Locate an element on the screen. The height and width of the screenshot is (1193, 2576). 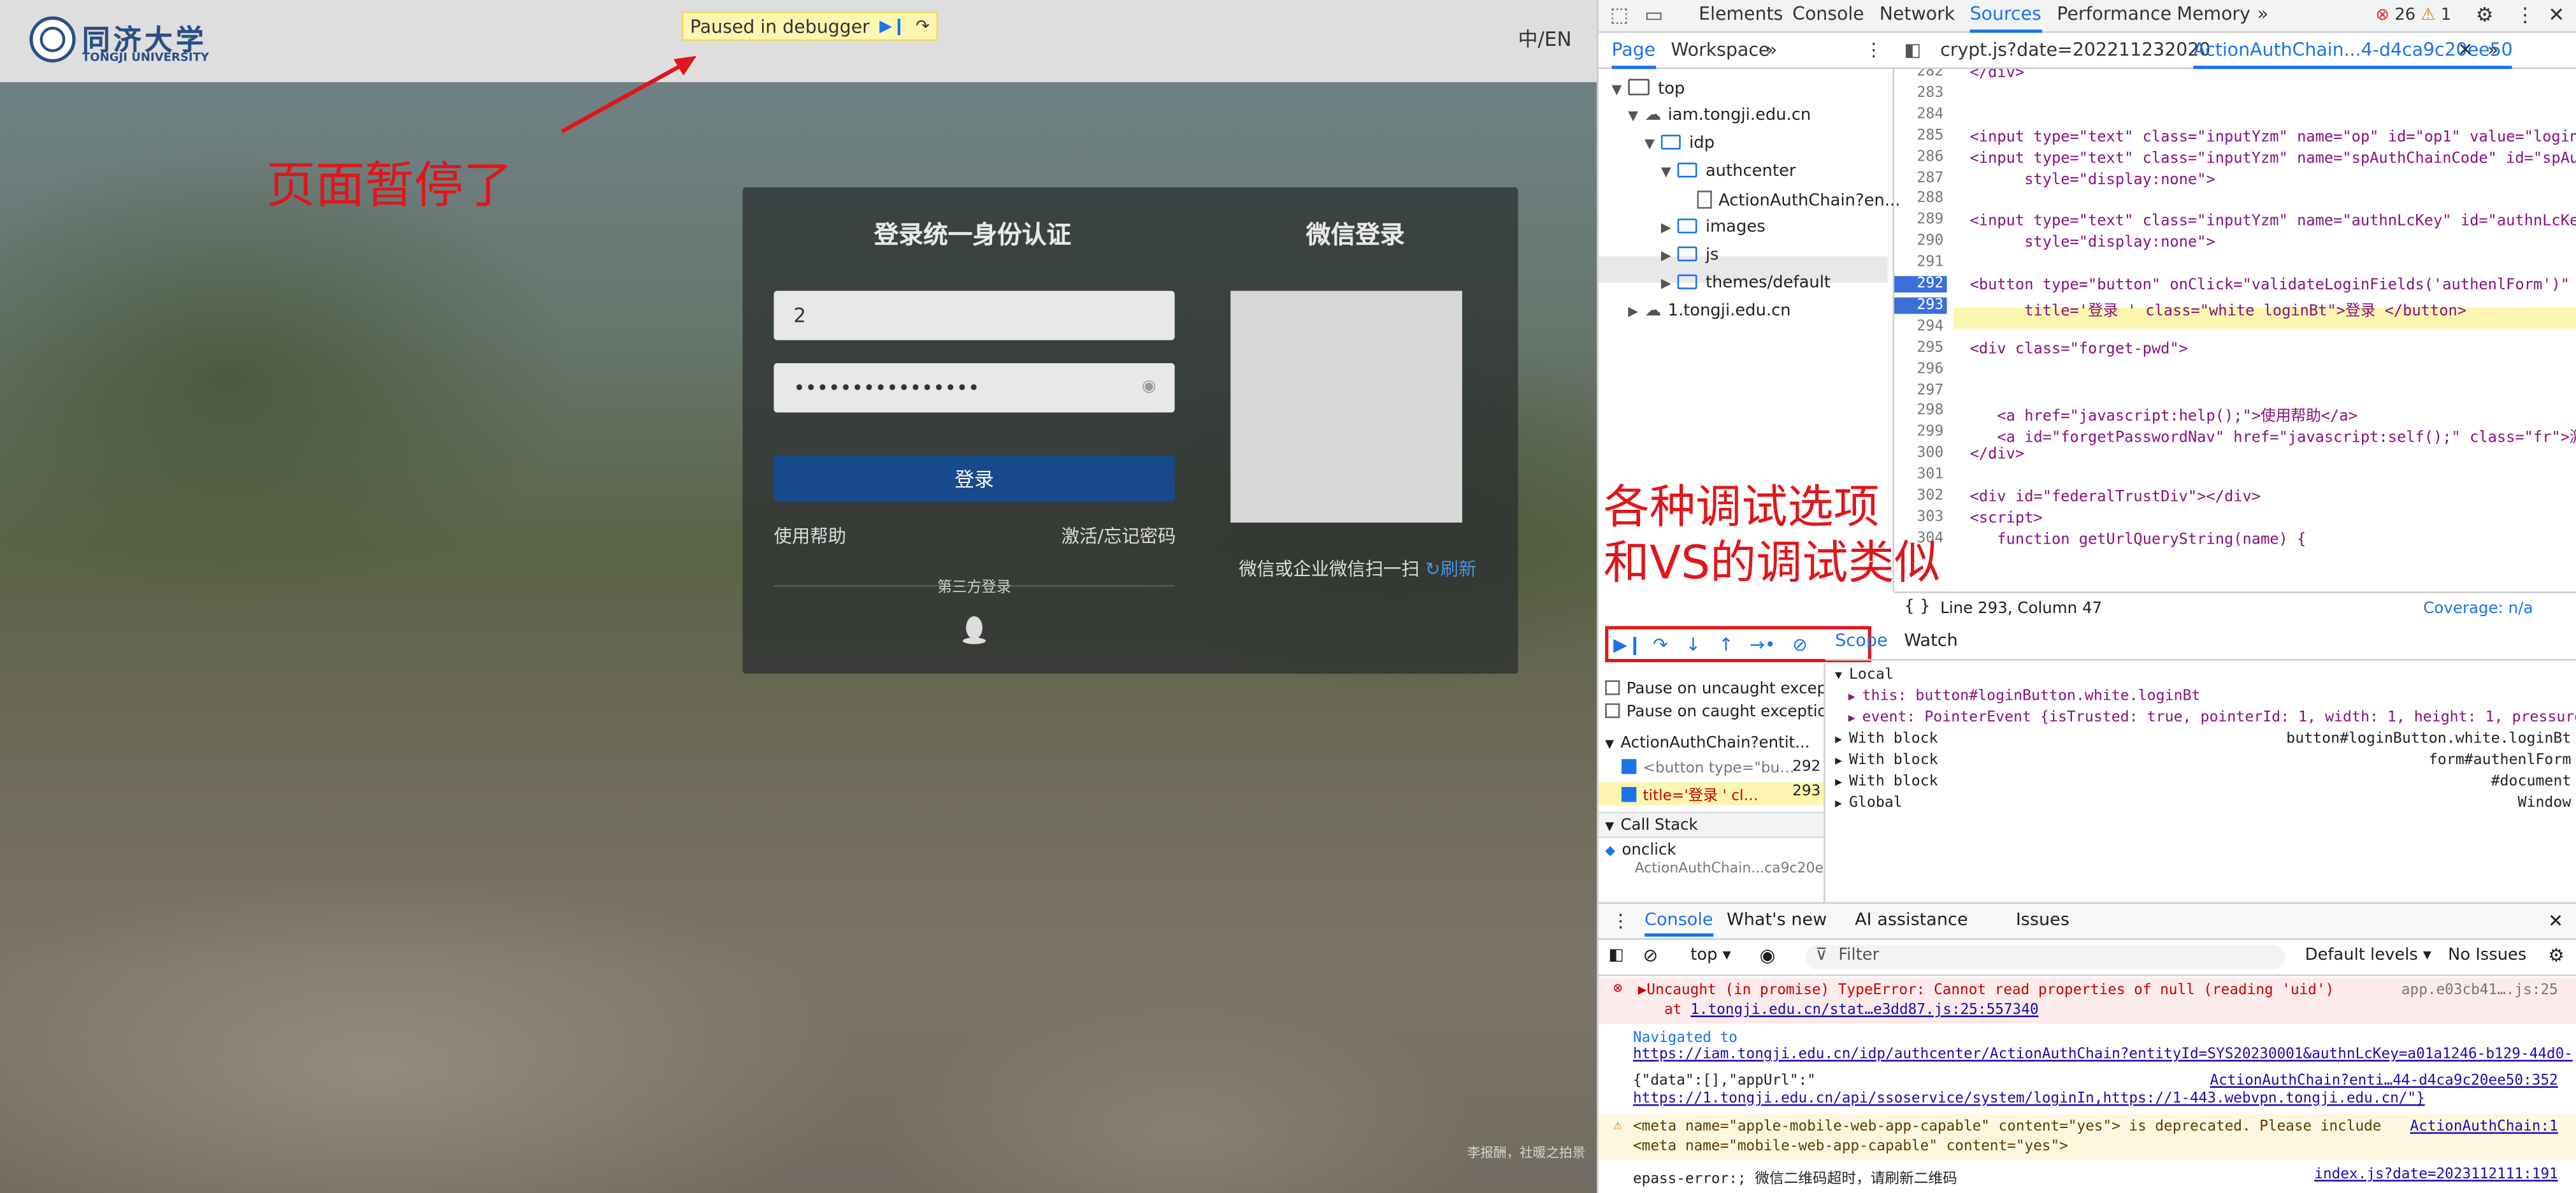
device-toolbar-icon: ▭ is located at coordinates (1653, 16).